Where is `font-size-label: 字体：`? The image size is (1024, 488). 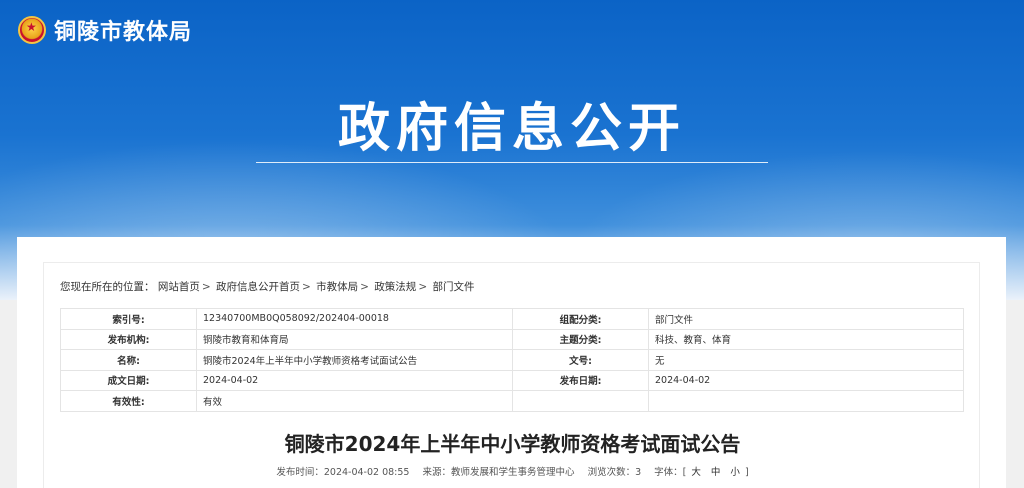
font-size-label: 字体： is located at coordinates (668, 472).